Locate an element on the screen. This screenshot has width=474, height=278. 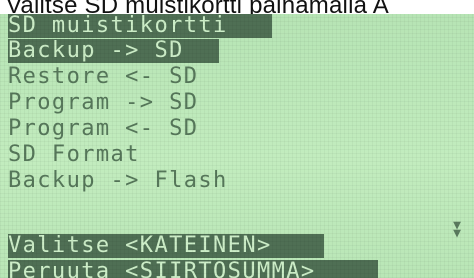
menu-item-program-to-sd: Program -> SD is located at coordinates (103, 103).